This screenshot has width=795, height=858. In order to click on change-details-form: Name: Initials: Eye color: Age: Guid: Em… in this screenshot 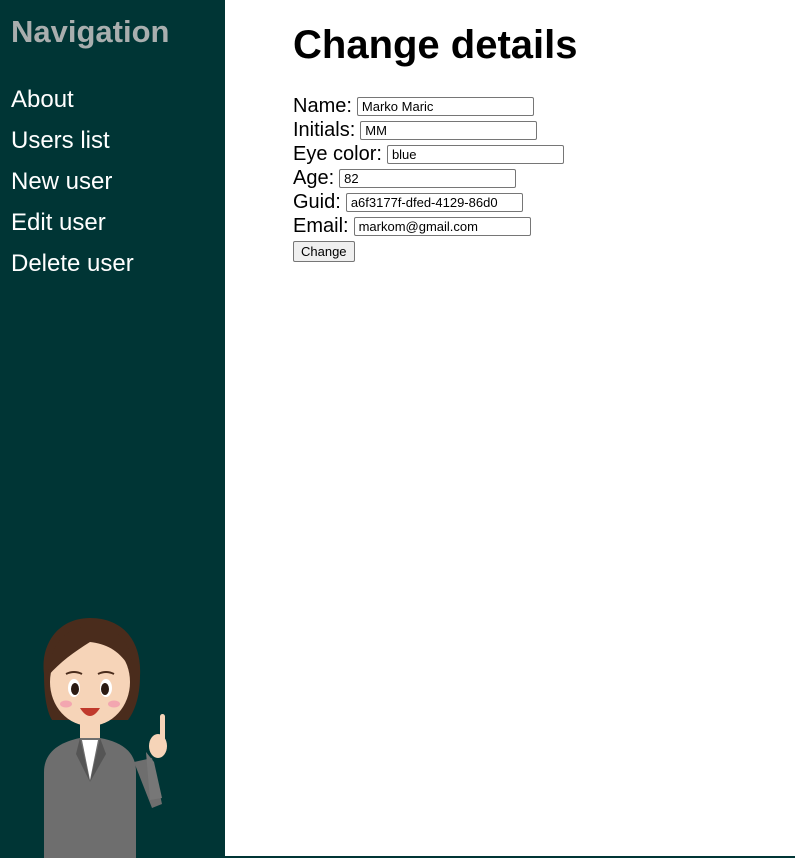, I will do `click(428, 178)`.